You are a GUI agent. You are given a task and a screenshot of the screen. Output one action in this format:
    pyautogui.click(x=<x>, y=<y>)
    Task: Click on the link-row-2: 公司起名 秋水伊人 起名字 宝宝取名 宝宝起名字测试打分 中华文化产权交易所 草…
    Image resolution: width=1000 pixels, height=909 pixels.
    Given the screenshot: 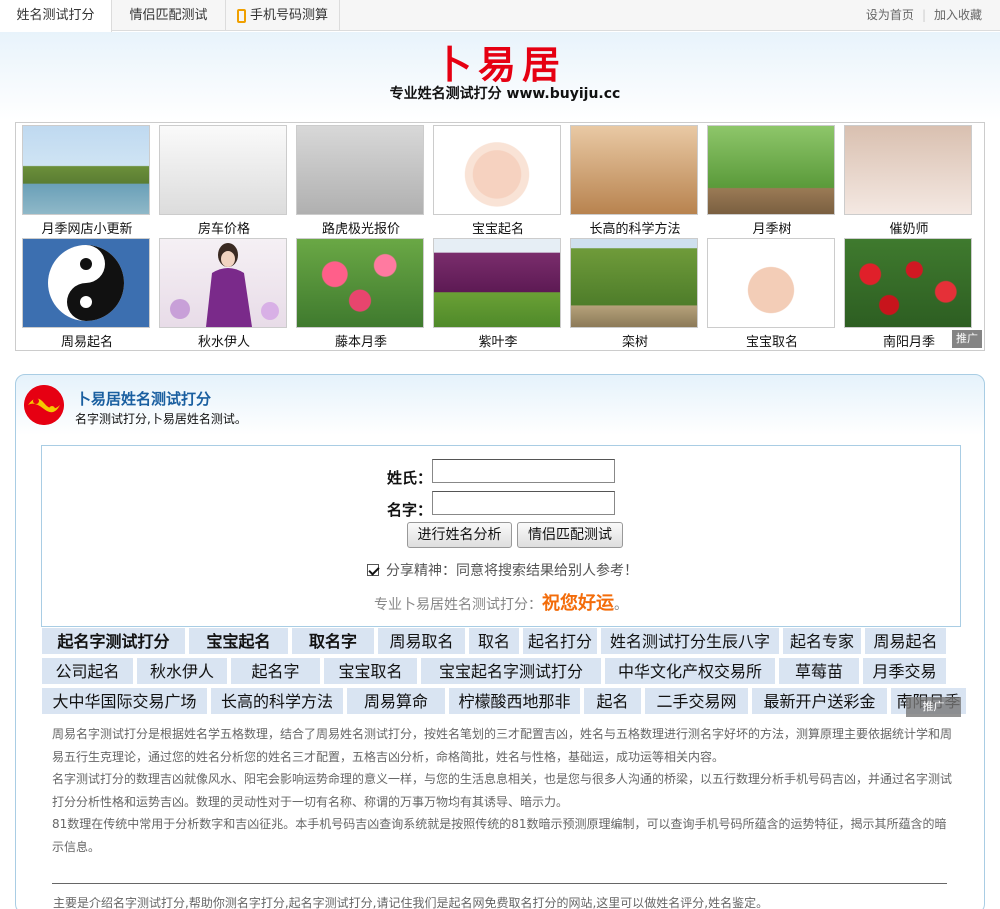 What is the action you would take?
    pyautogui.click(x=495, y=672)
    